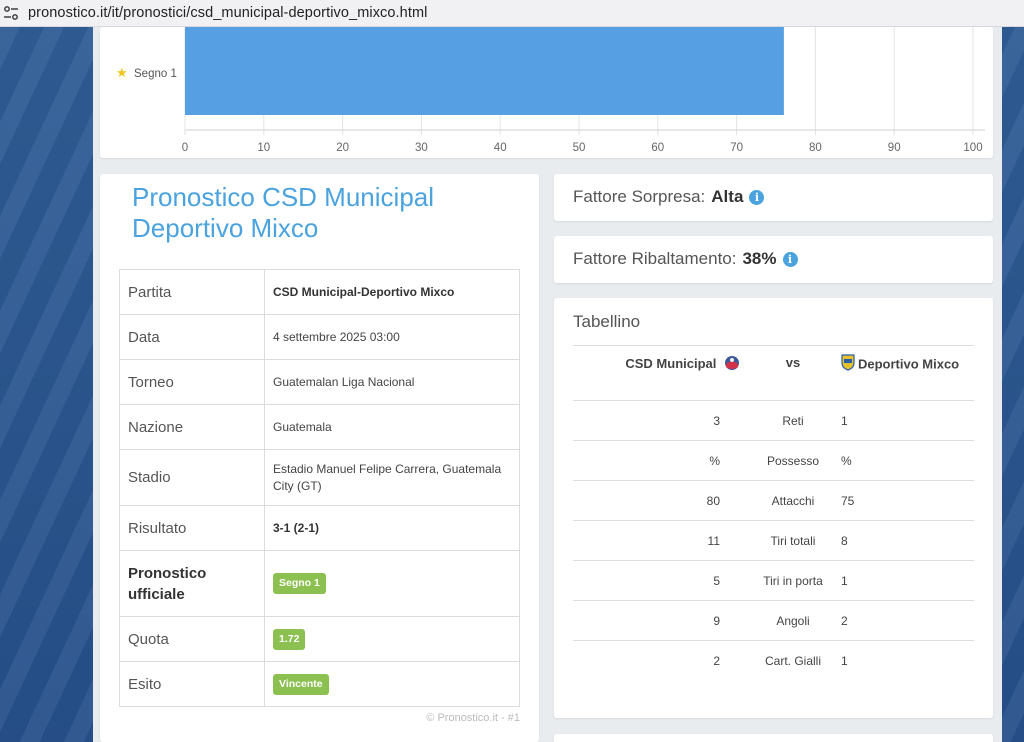 This screenshot has height=742, width=1024. I want to click on stat-label: Reti, so click(793, 420).